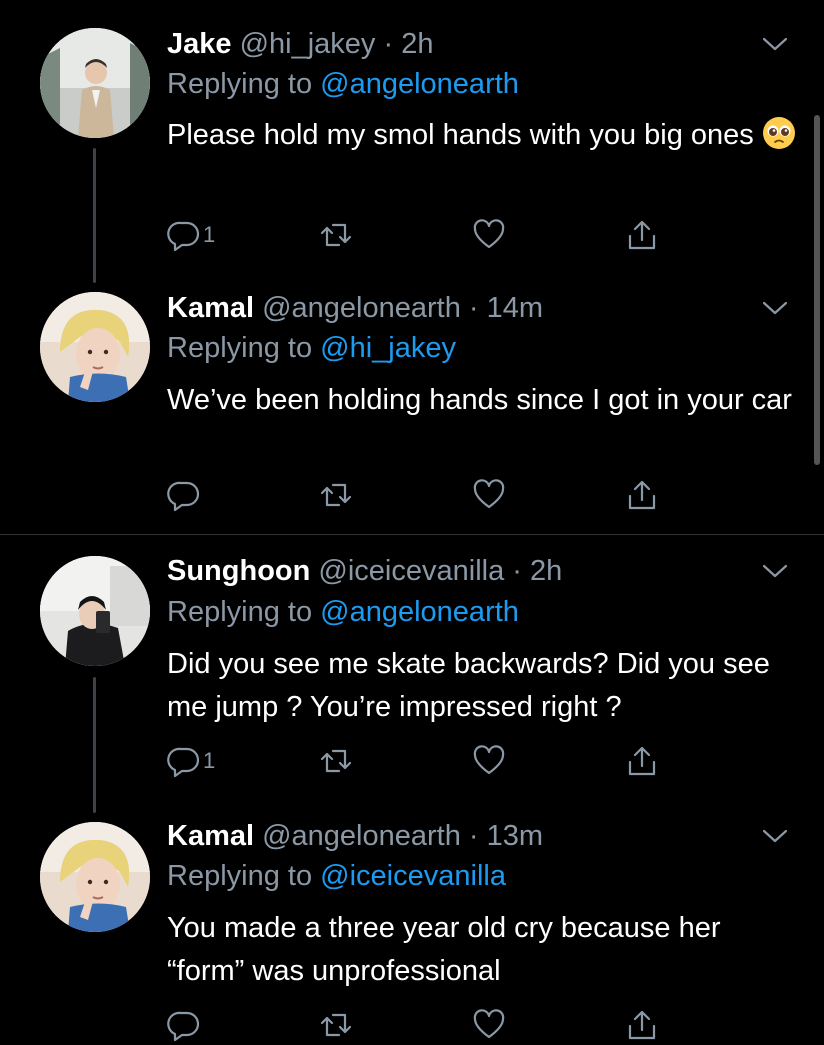 This screenshot has width=824, height=1045. What do you see at coordinates (308, 44) in the screenshot?
I see `user-handle: @hi_jakey` at bounding box center [308, 44].